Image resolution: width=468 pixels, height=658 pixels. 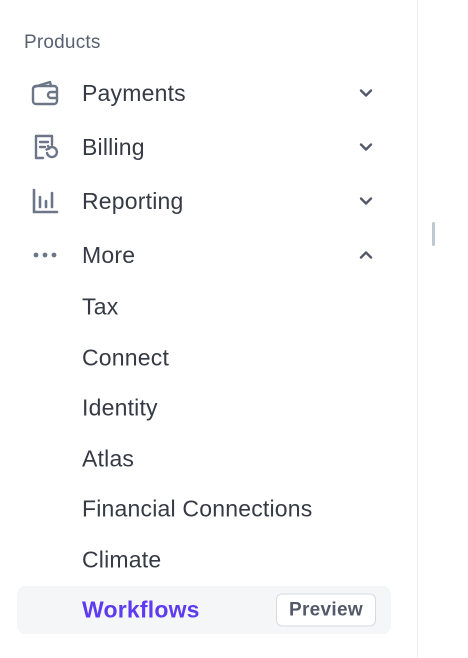 What do you see at coordinates (45, 93) in the screenshot?
I see `wallet-icon` at bounding box center [45, 93].